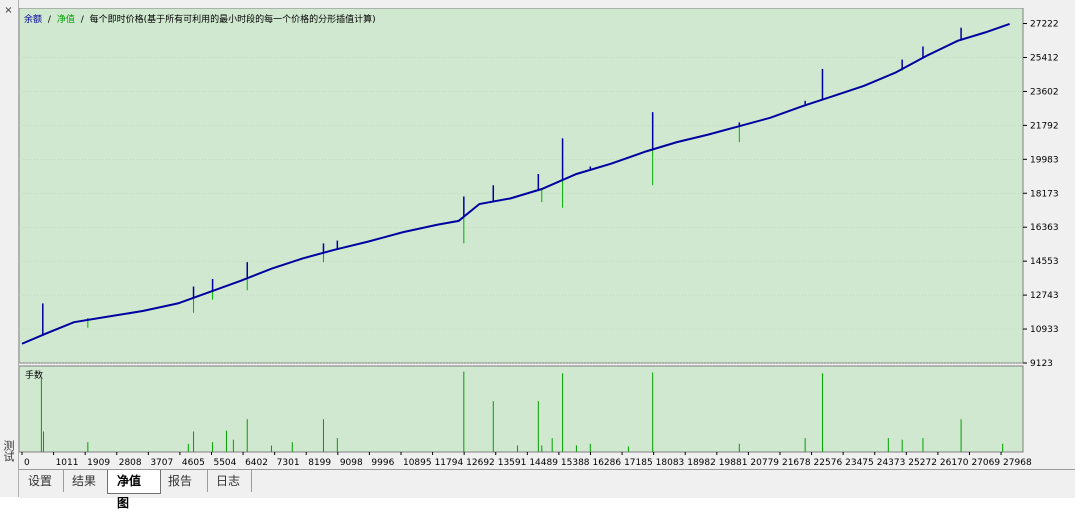 The width and height of the screenshot is (1075, 514). What do you see at coordinates (193, 463) in the screenshot?
I see `x-tick-label-5: 4605` at bounding box center [193, 463].